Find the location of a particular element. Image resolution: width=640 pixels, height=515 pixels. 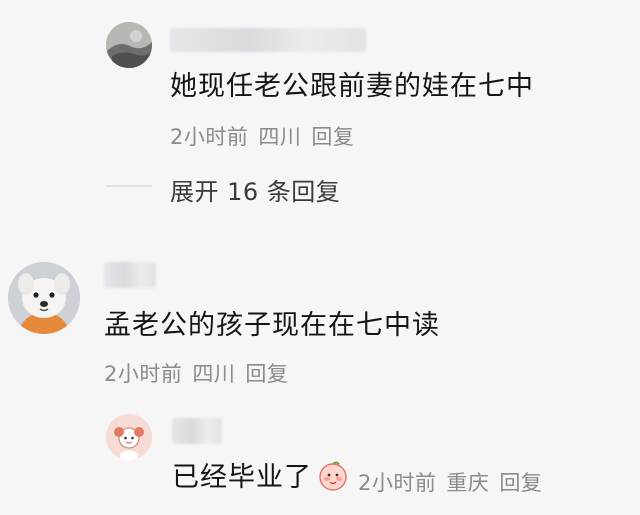

cartoon-girl-avatar-icon is located at coordinates (129, 437).